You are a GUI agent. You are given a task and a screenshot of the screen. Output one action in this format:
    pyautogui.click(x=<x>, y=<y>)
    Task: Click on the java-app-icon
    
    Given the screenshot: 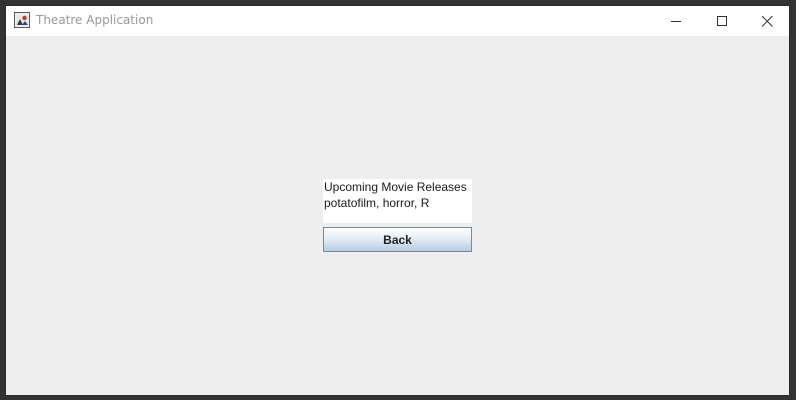 What is the action you would take?
    pyautogui.click(x=22, y=20)
    